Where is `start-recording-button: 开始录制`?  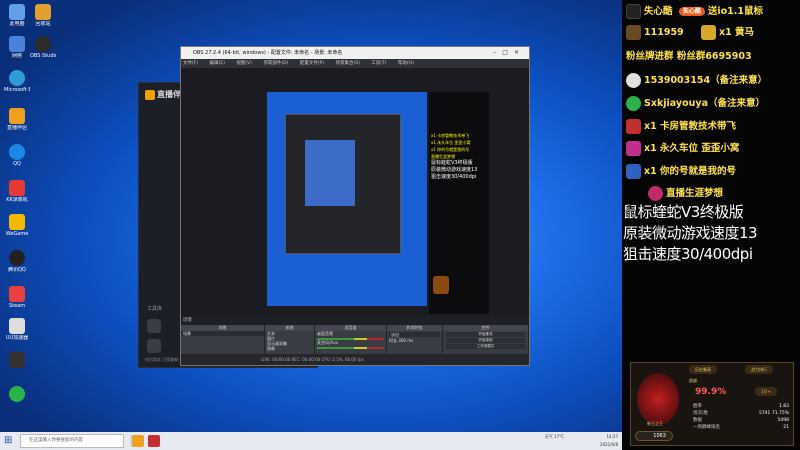 start-recording-button: 开始录制 is located at coordinates (485, 340).